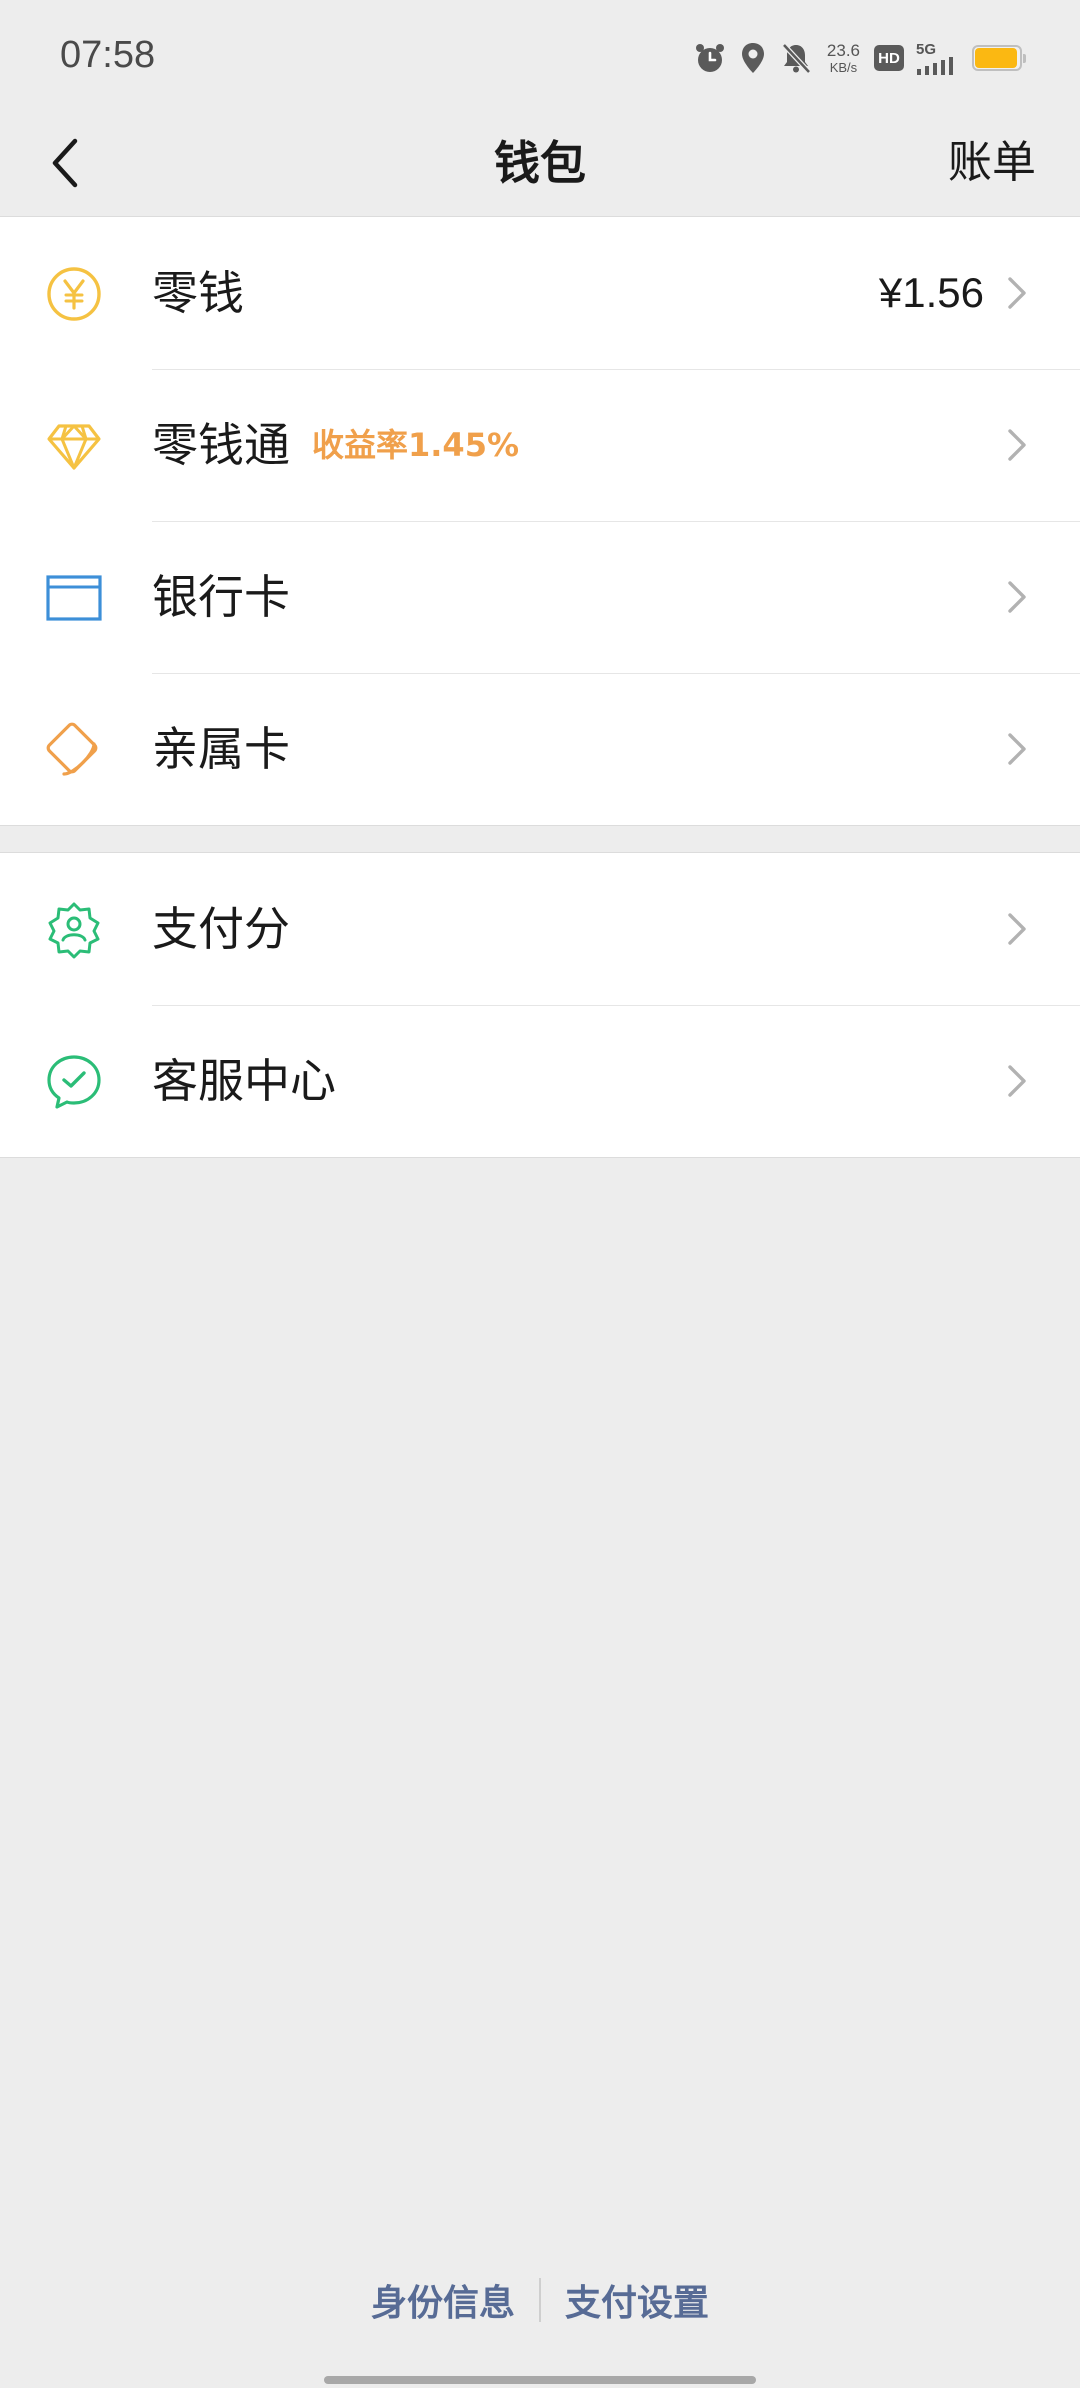 This screenshot has width=1080, height=2388. I want to click on bill-button: 账单, so click(992, 163).